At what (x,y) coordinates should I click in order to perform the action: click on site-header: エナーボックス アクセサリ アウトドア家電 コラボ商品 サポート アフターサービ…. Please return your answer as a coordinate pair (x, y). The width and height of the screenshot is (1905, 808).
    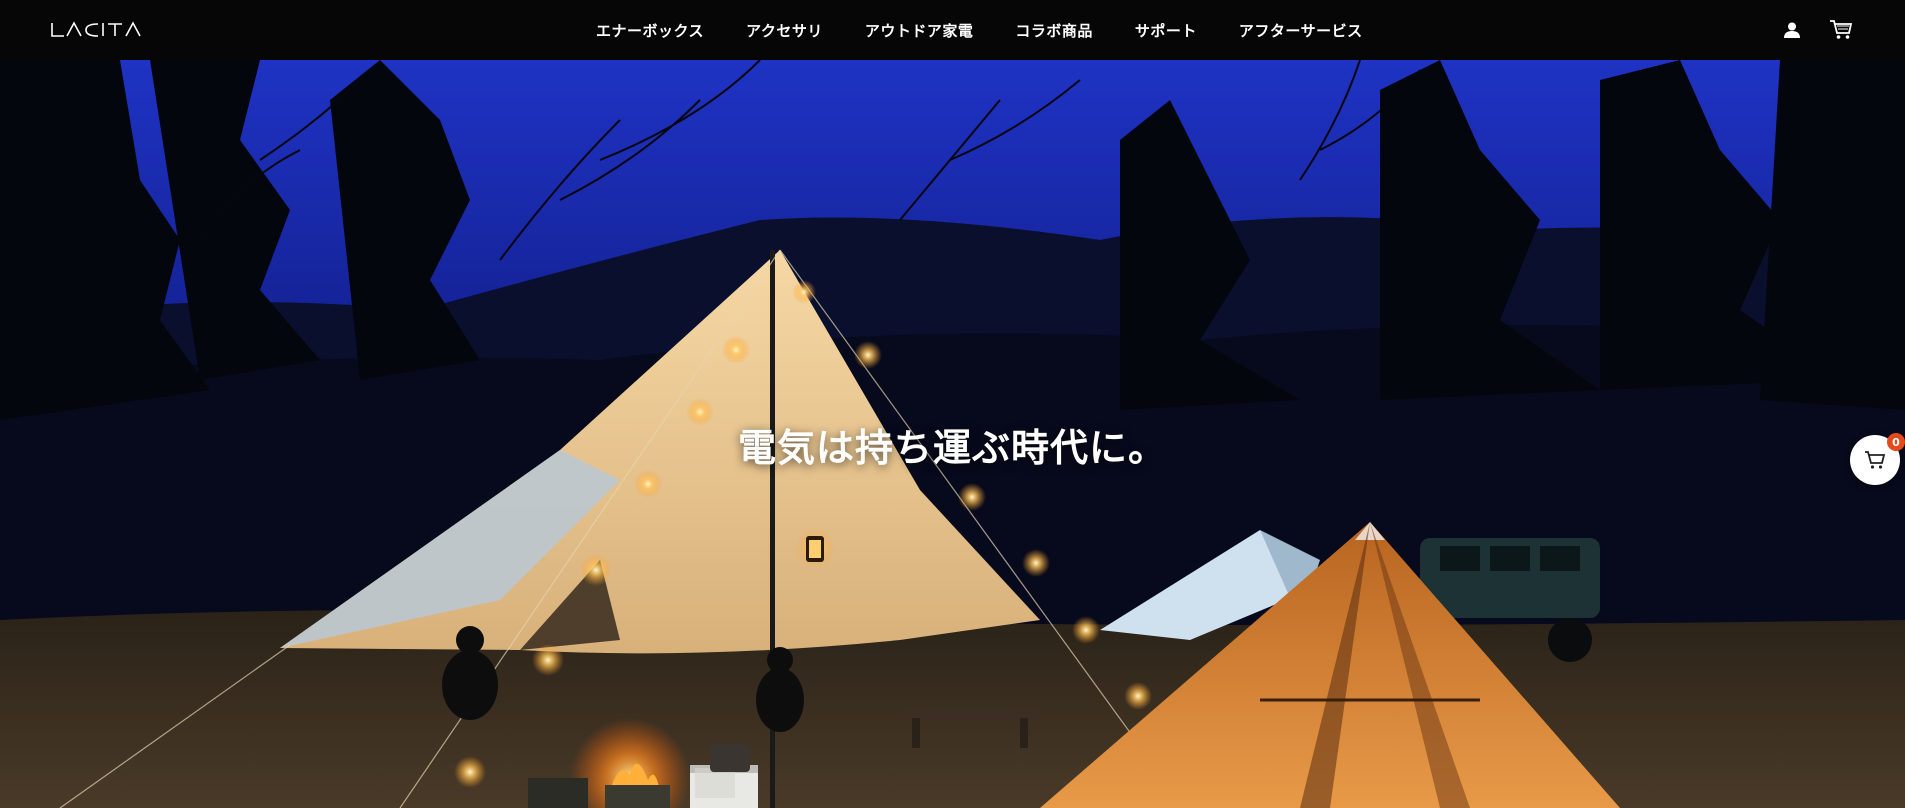
    Looking at the image, I should click on (952, 30).